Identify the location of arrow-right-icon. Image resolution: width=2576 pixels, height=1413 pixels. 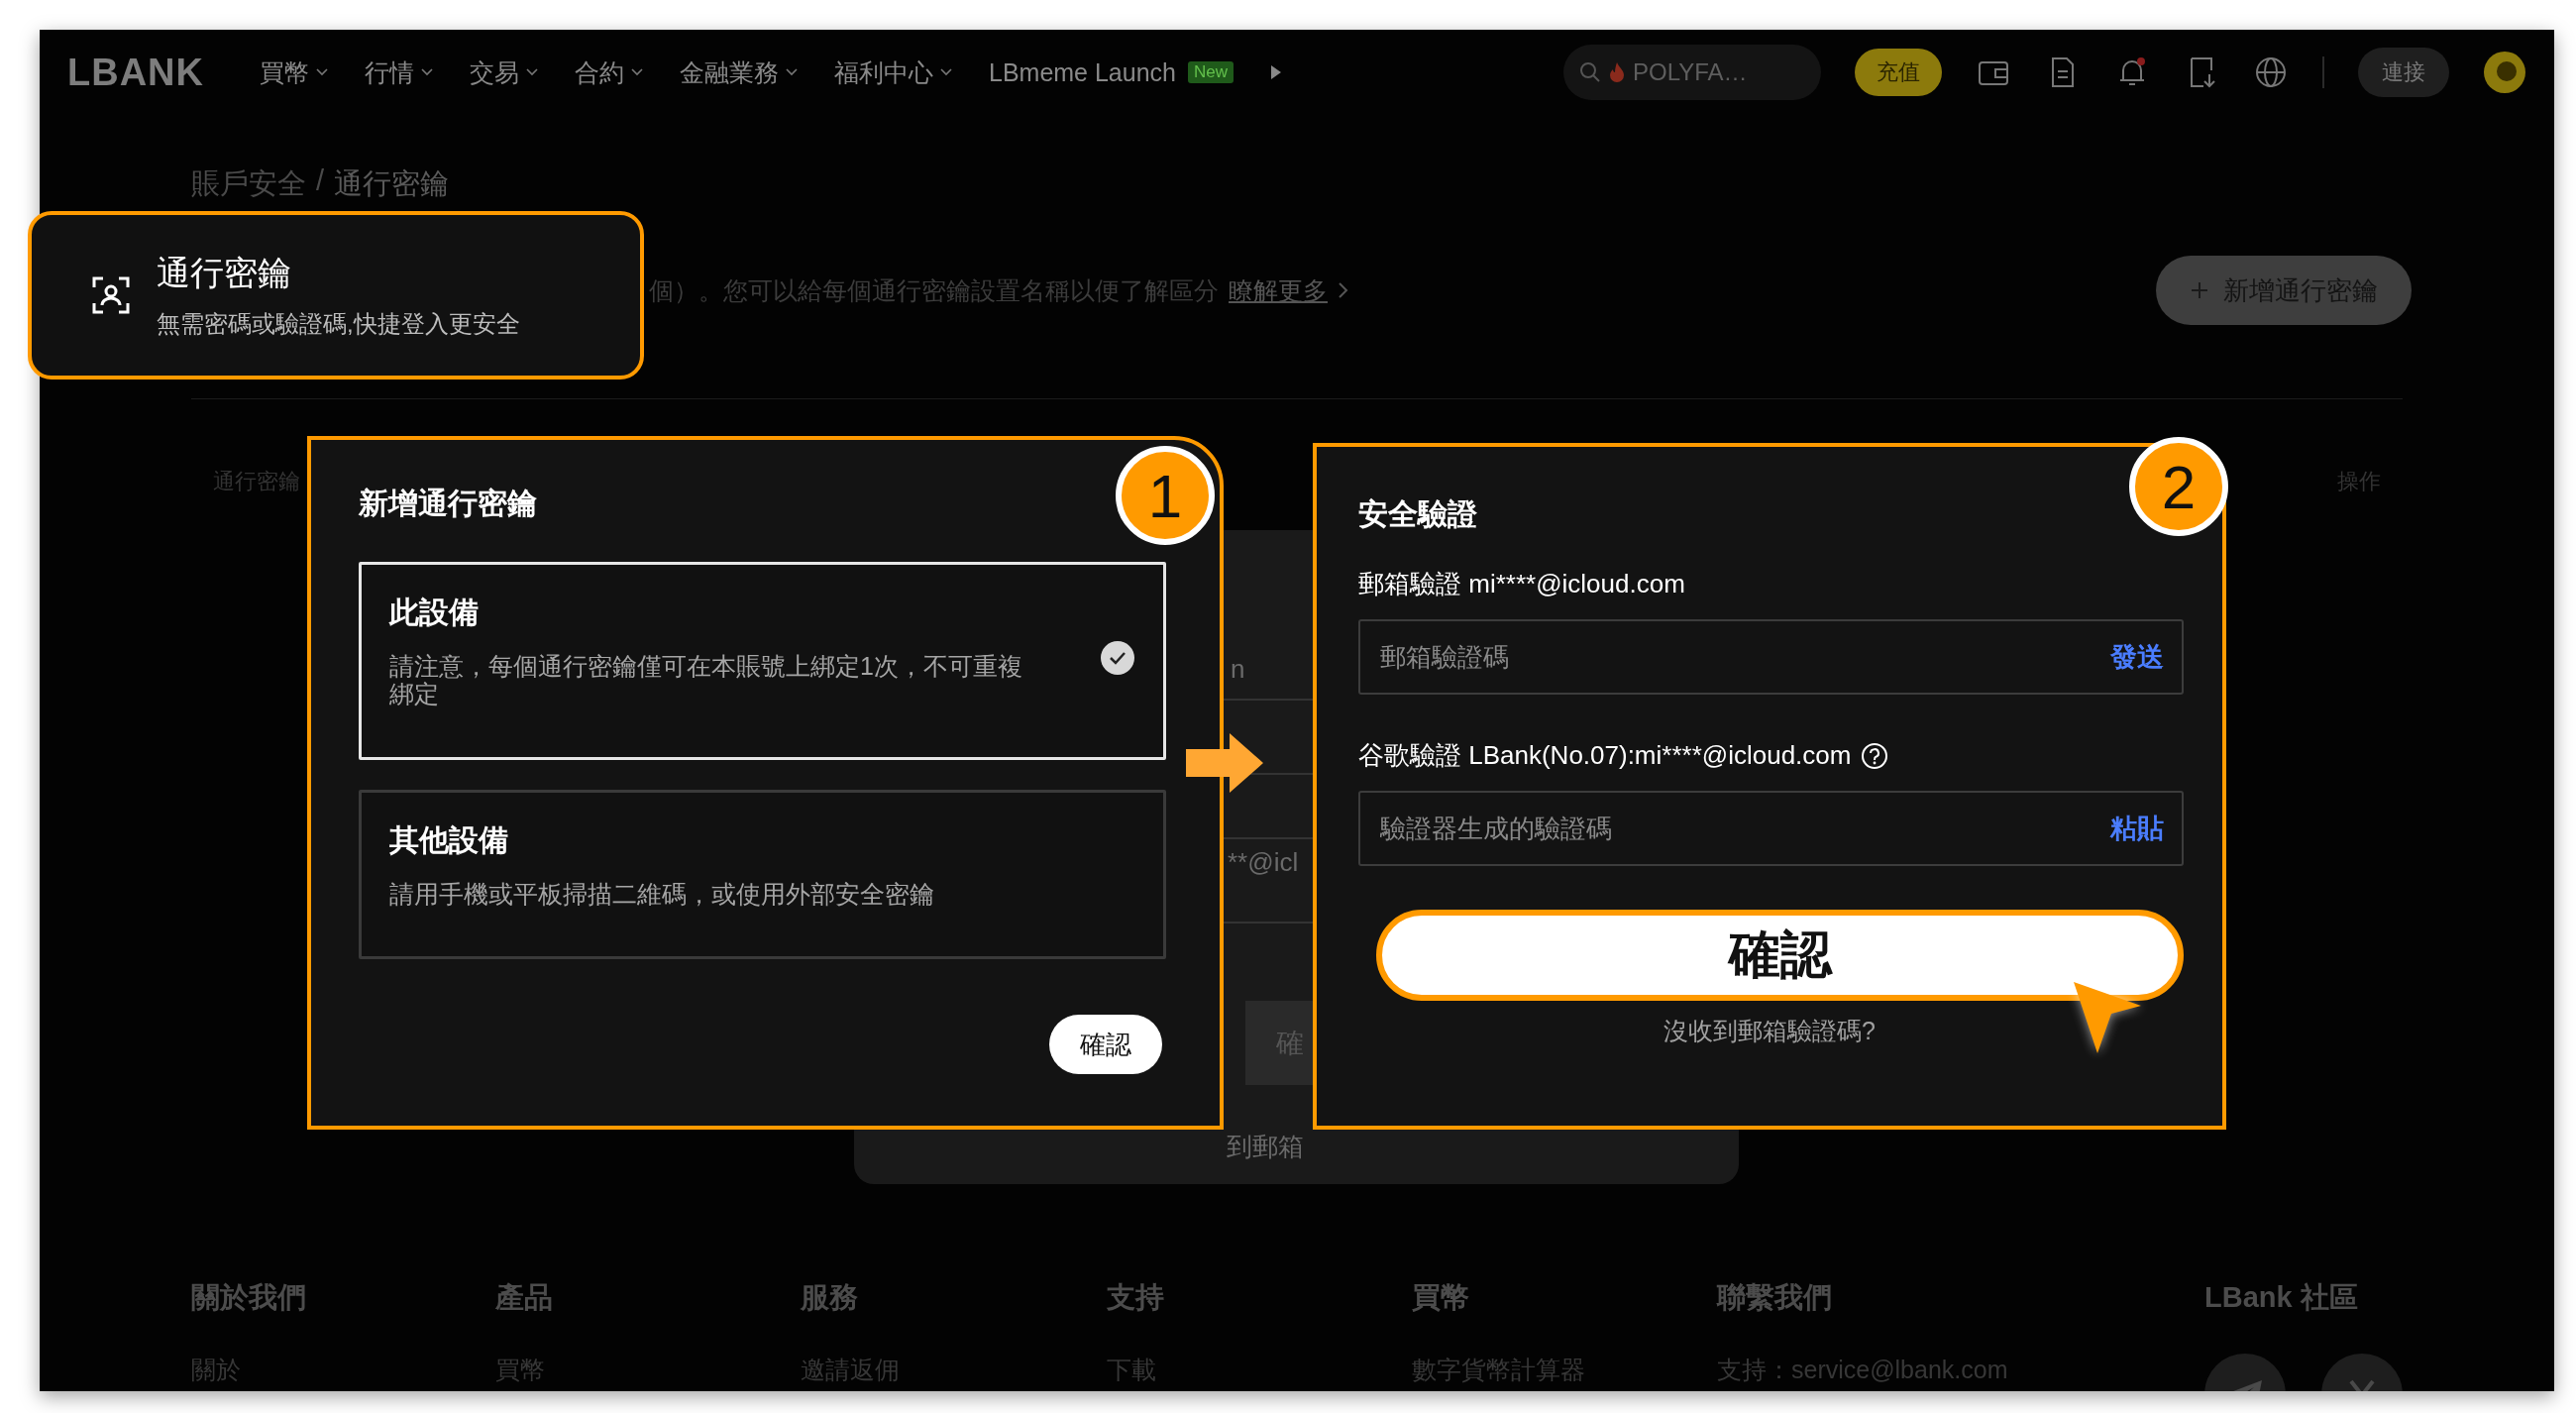
(1224, 763).